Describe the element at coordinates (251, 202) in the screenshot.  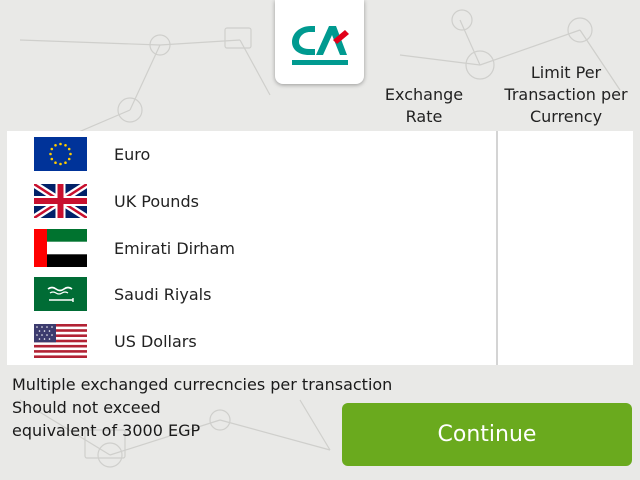
I see `currency-row-uk-pounds: UK Pounds` at that location.